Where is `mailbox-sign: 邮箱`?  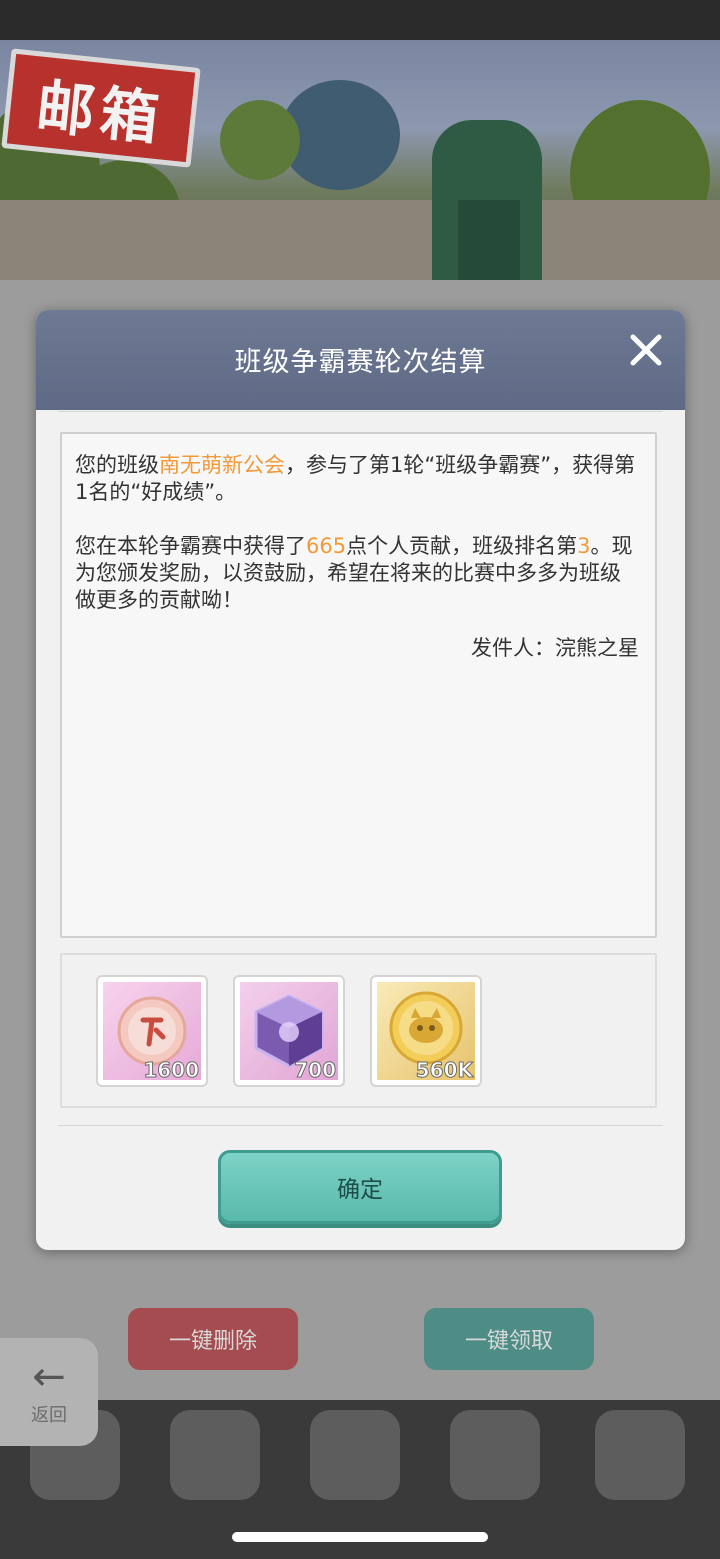 mailbox-sign: 邮箱 is located at coordinates (101, 108).